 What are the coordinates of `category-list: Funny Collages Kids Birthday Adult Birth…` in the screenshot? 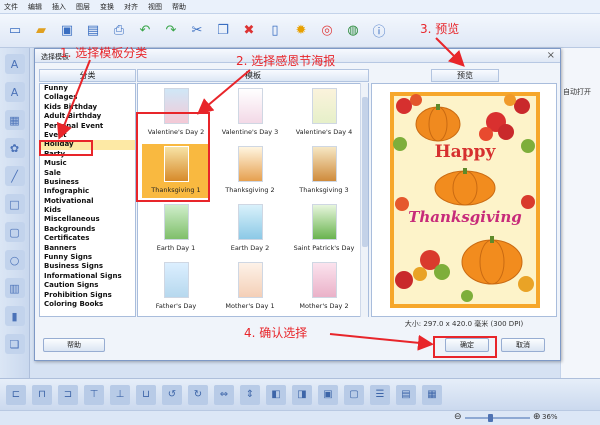 It's located at (87, 200).